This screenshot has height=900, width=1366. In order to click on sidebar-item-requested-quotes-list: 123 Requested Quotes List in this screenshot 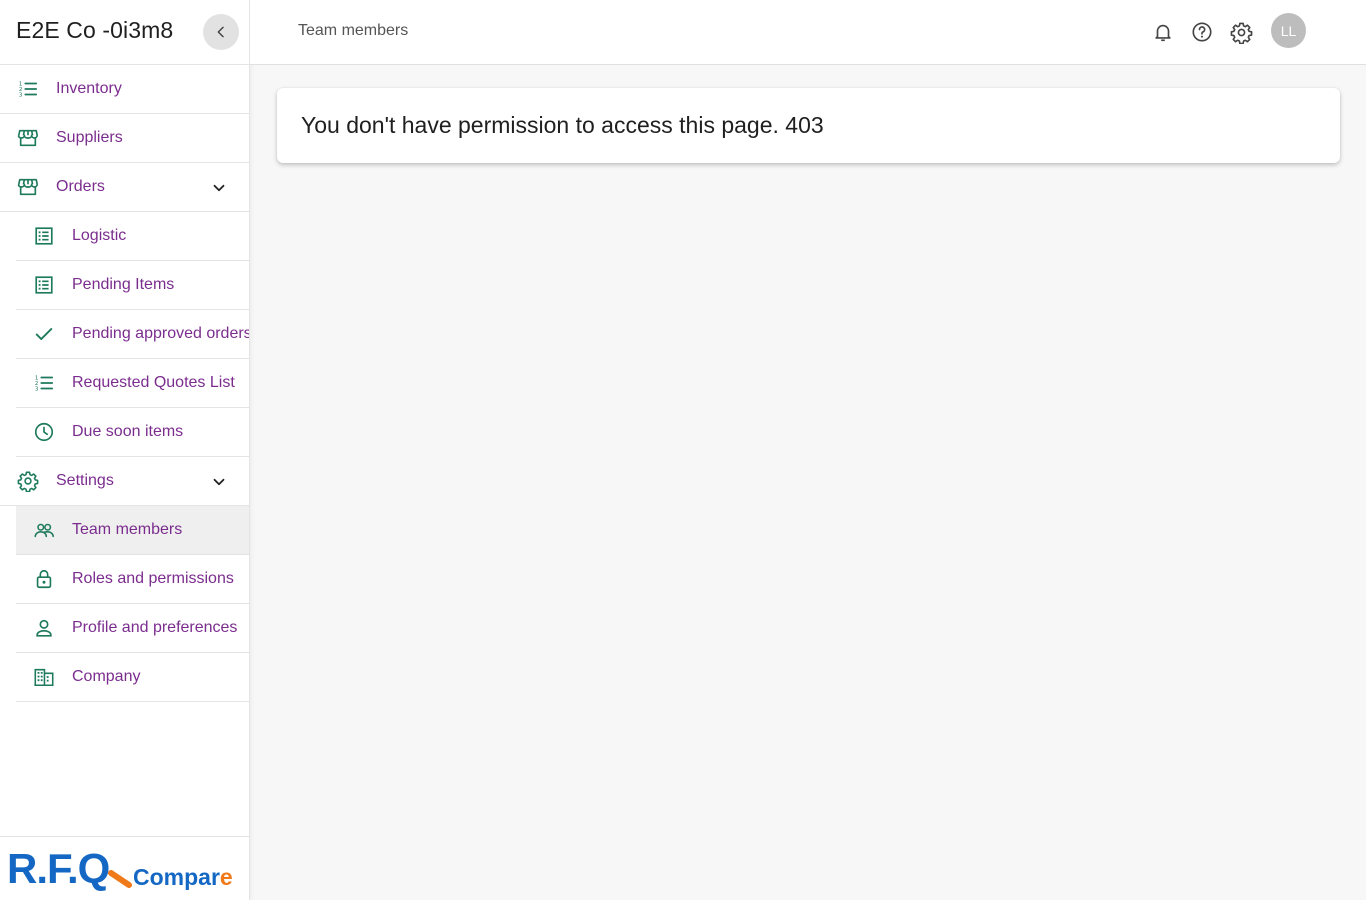, I will do `click(132, 383)`.